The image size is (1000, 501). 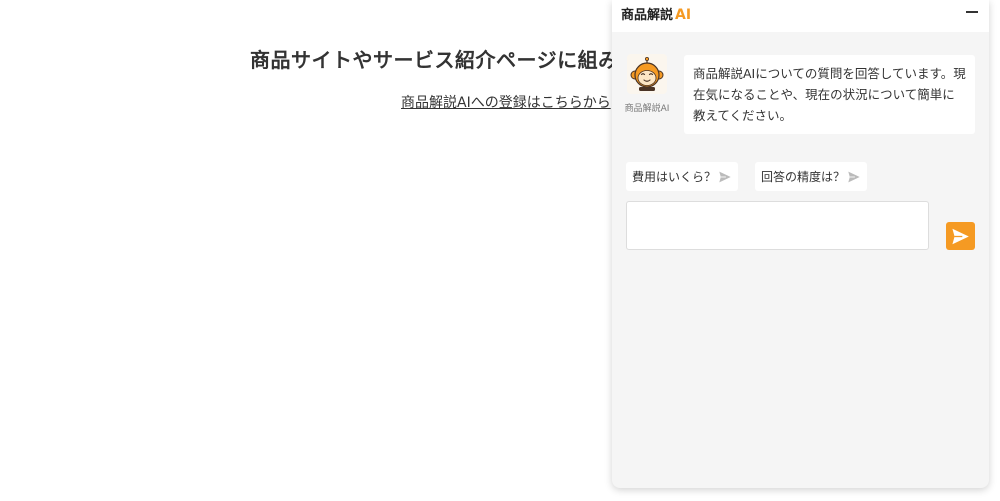 I want to click on bot-name: 商品解説AI, so click(x=647, y=109).